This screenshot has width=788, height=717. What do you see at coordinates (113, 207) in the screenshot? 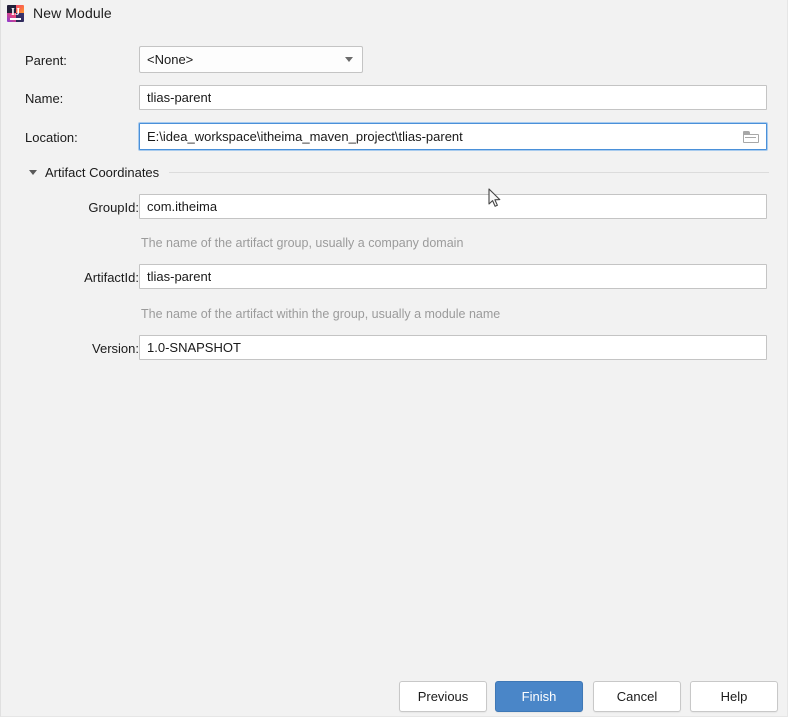
I see `groupid-label: GroupId:` at bounding box center [113, 207].